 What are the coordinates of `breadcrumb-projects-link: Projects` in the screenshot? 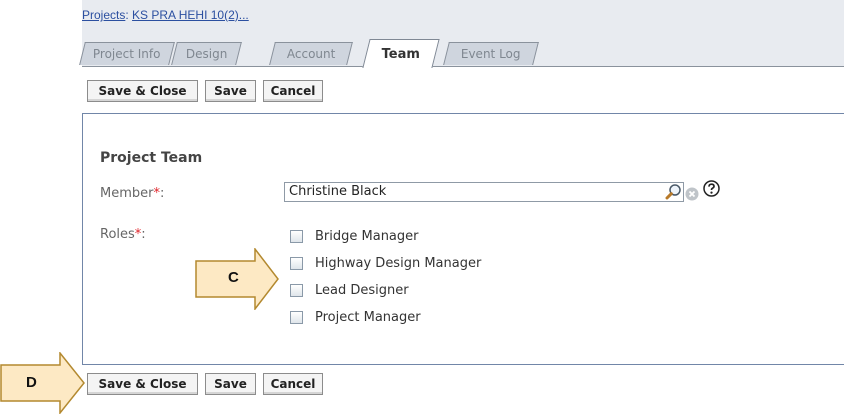 It's located at (103, 15).